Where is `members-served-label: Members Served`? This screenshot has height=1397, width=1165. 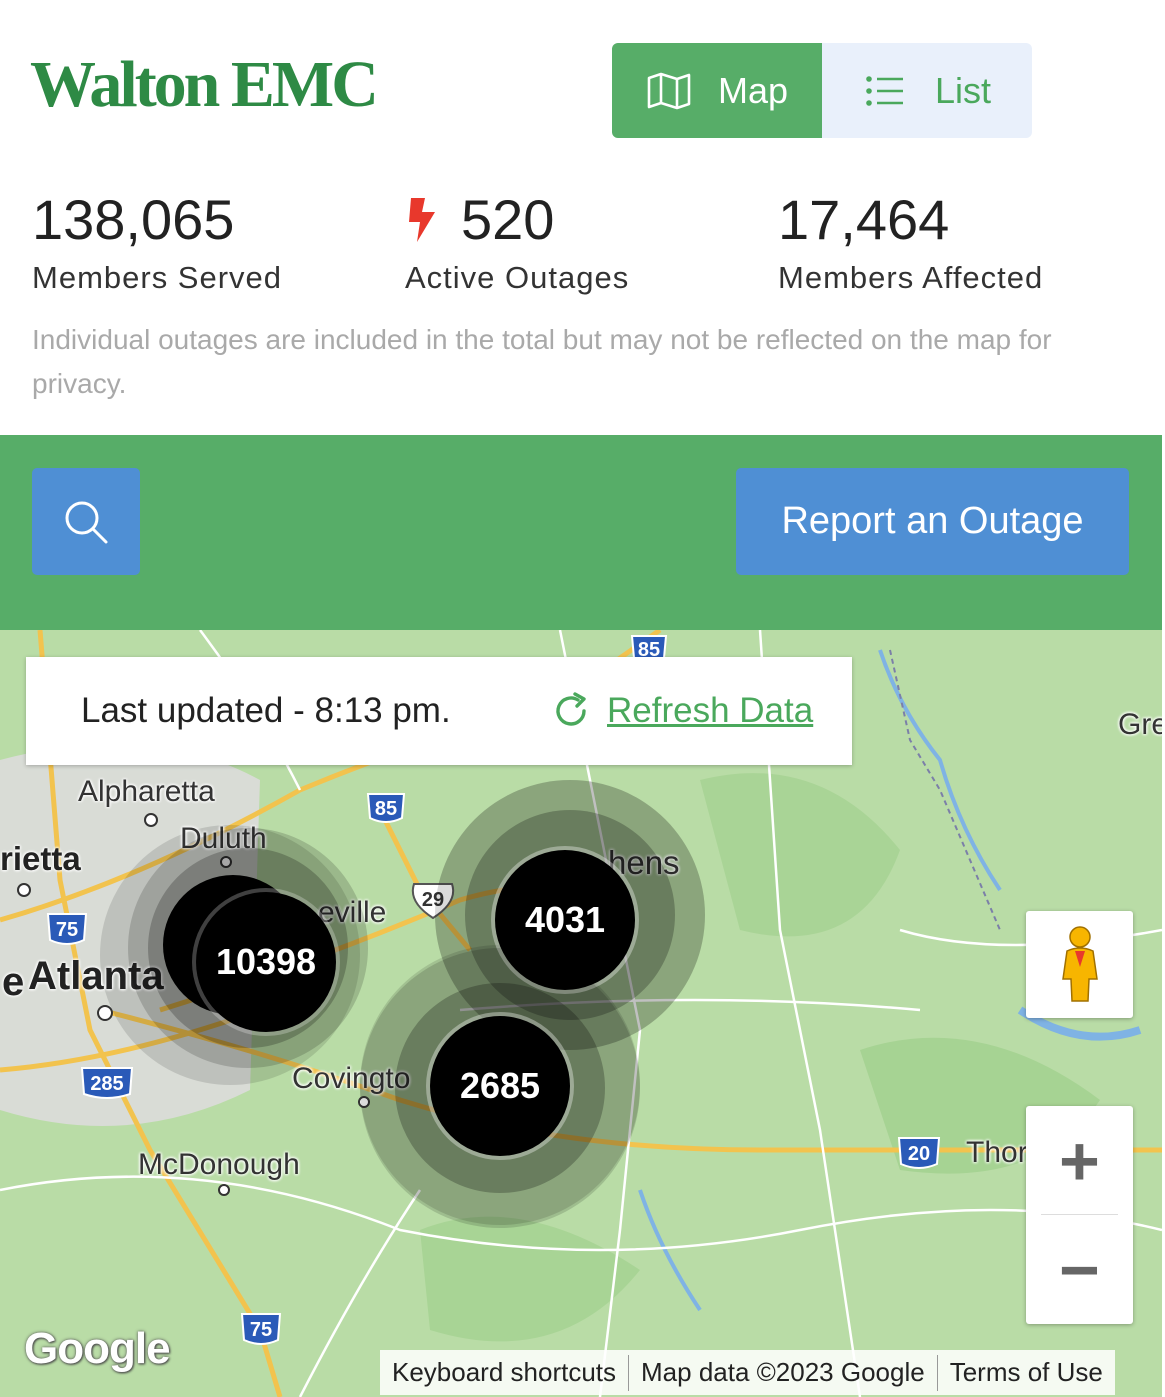
members-served-label: Members Served is located at coordinates (157, 277).